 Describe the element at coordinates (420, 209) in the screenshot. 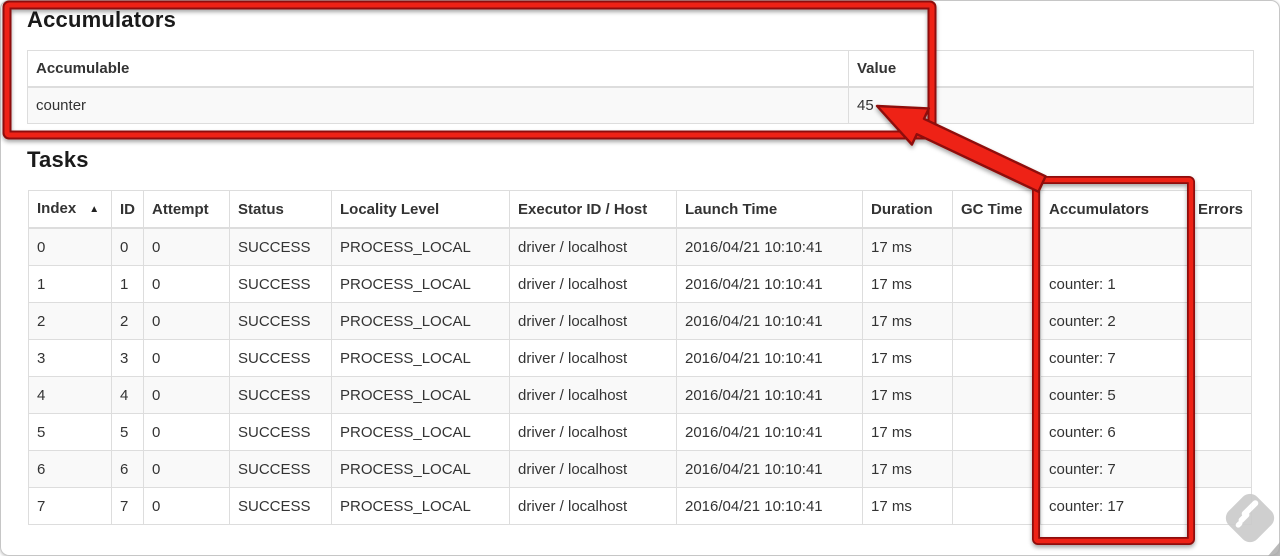

I see `column-header-locality-level: Locality Level` at that location.